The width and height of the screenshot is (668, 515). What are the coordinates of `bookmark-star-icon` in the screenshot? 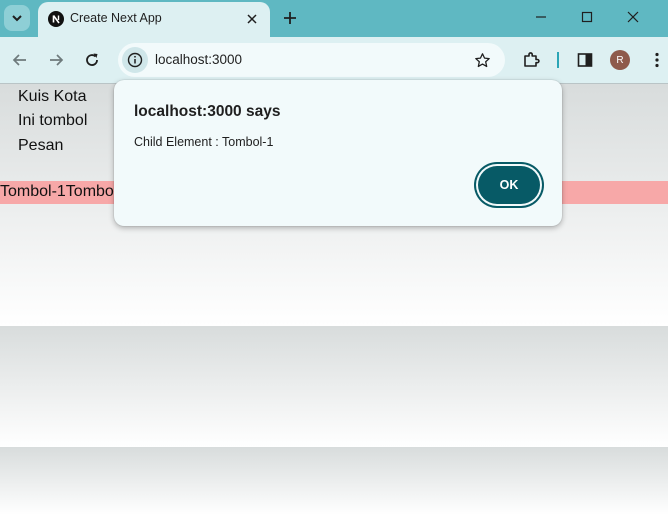 It's located at (482, 59).